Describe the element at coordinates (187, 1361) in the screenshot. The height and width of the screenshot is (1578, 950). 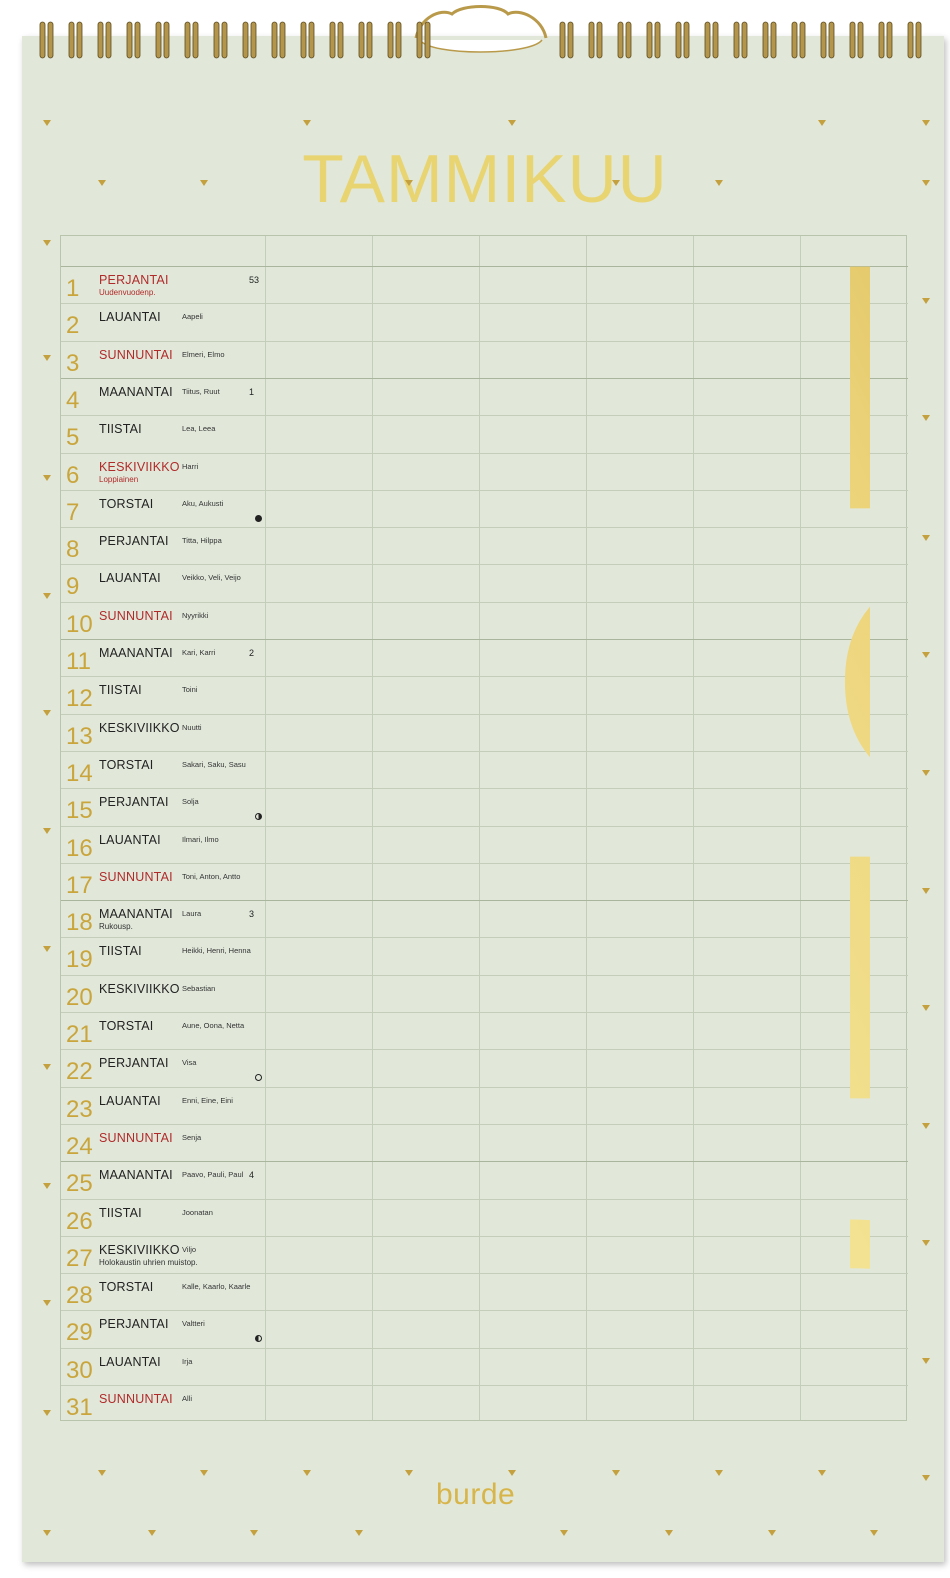
I see `name-day-label: Irja` at that location.